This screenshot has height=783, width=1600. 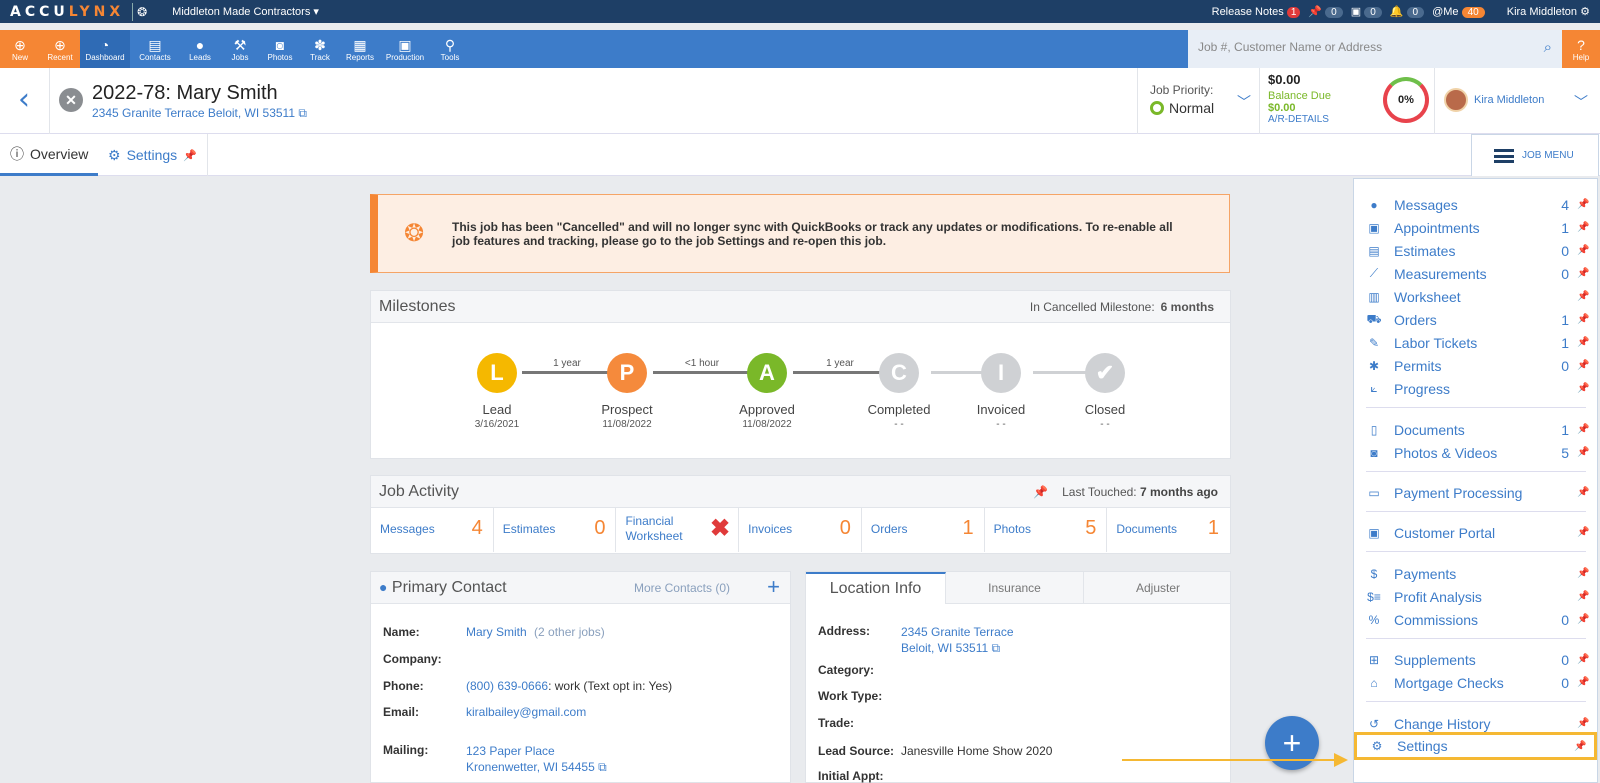 What do you see at coordinates (876, 588) in the screenshot?
I see `tab-location-info: Location Info` at bounding box center [876, 588].